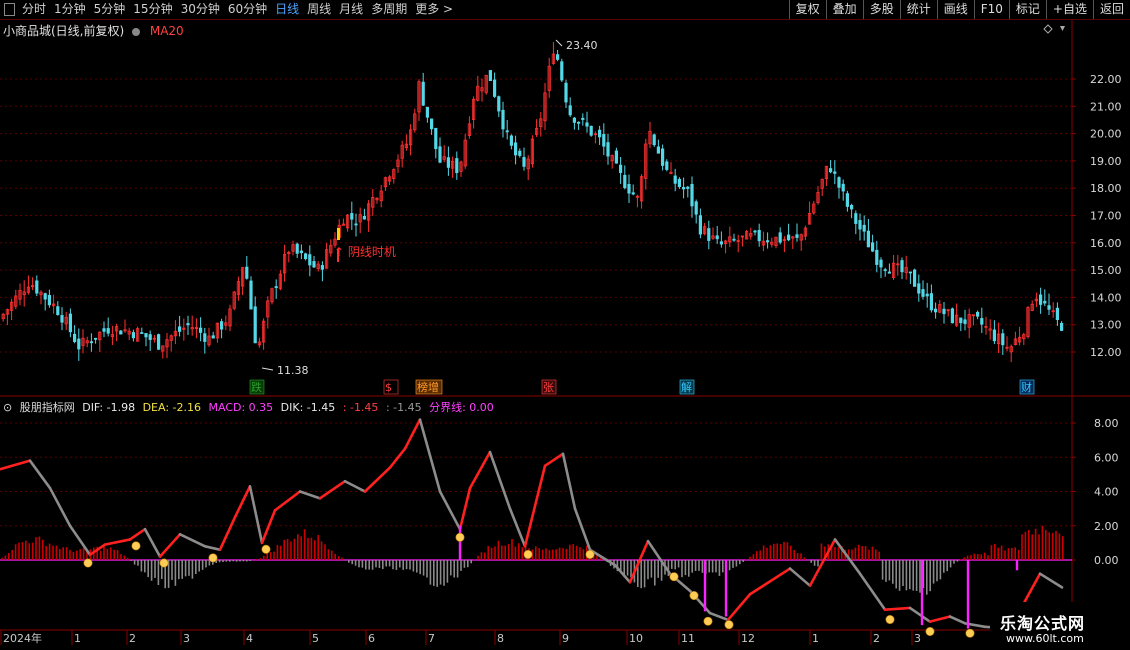  I want to click on time-axis-label: 8, so click(500, 638).